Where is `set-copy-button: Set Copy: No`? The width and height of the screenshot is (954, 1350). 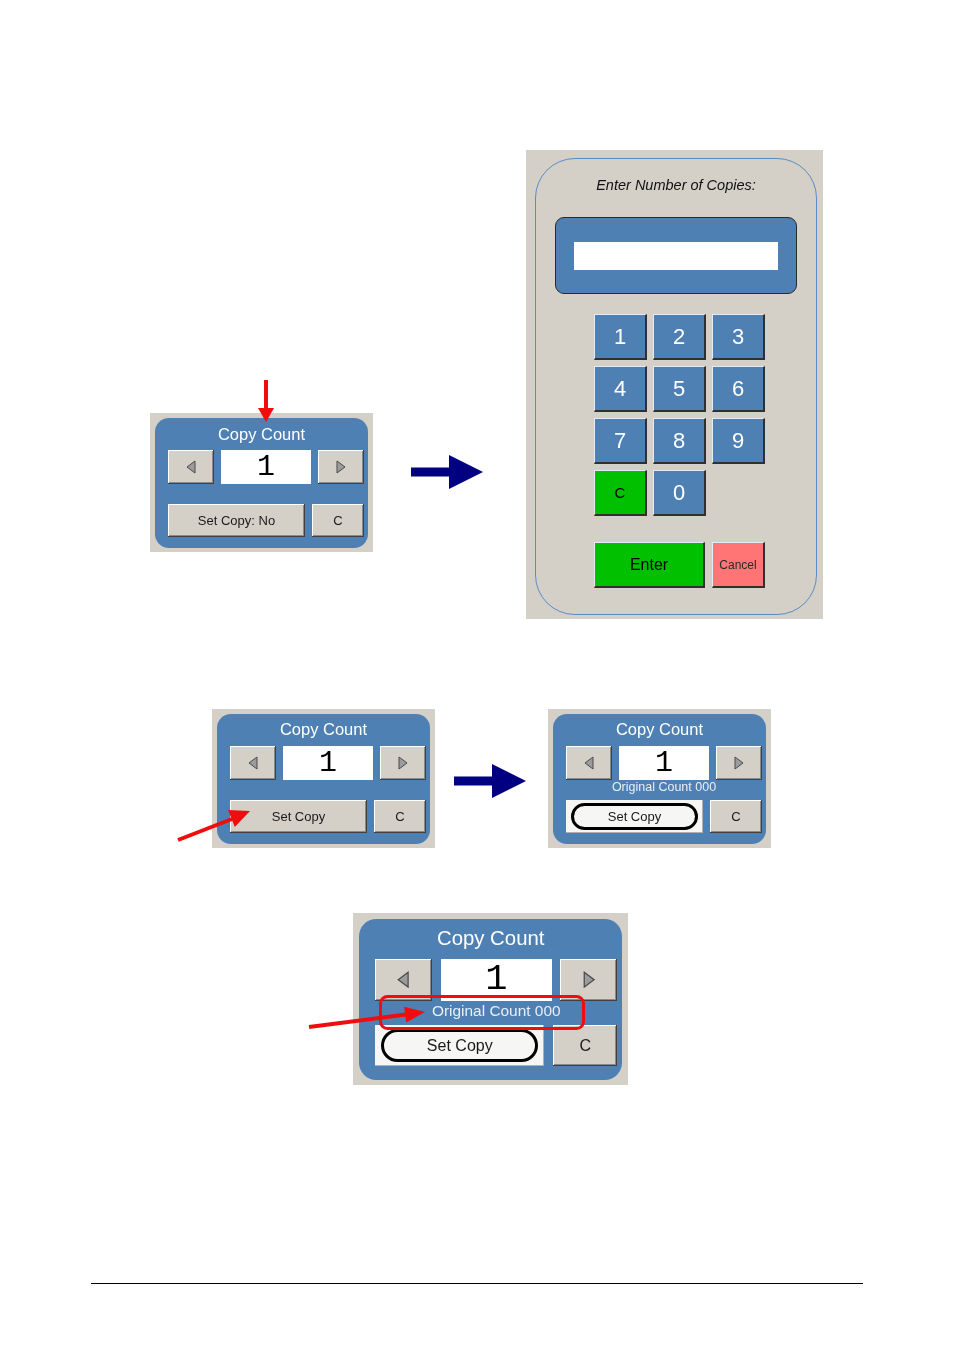 set-copy-button: Set Copy: No is located at coordinates (236, 520).